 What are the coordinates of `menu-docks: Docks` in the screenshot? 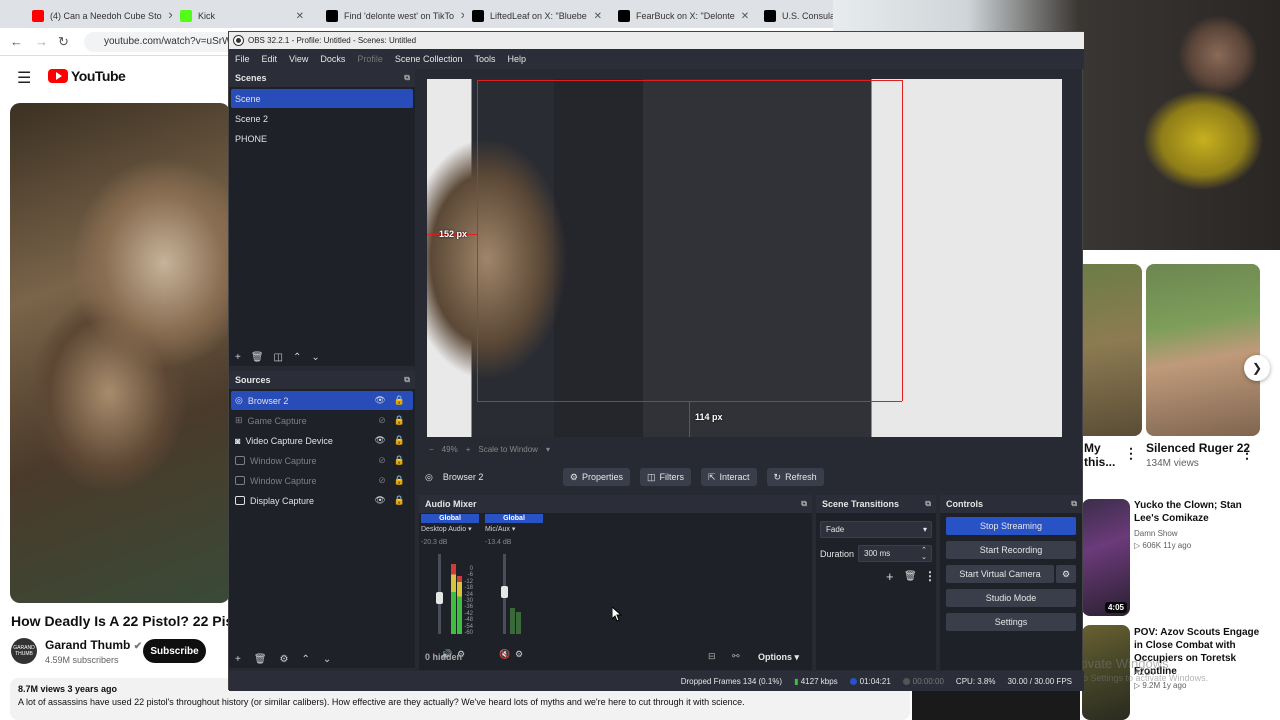 It's located at (332, 59).